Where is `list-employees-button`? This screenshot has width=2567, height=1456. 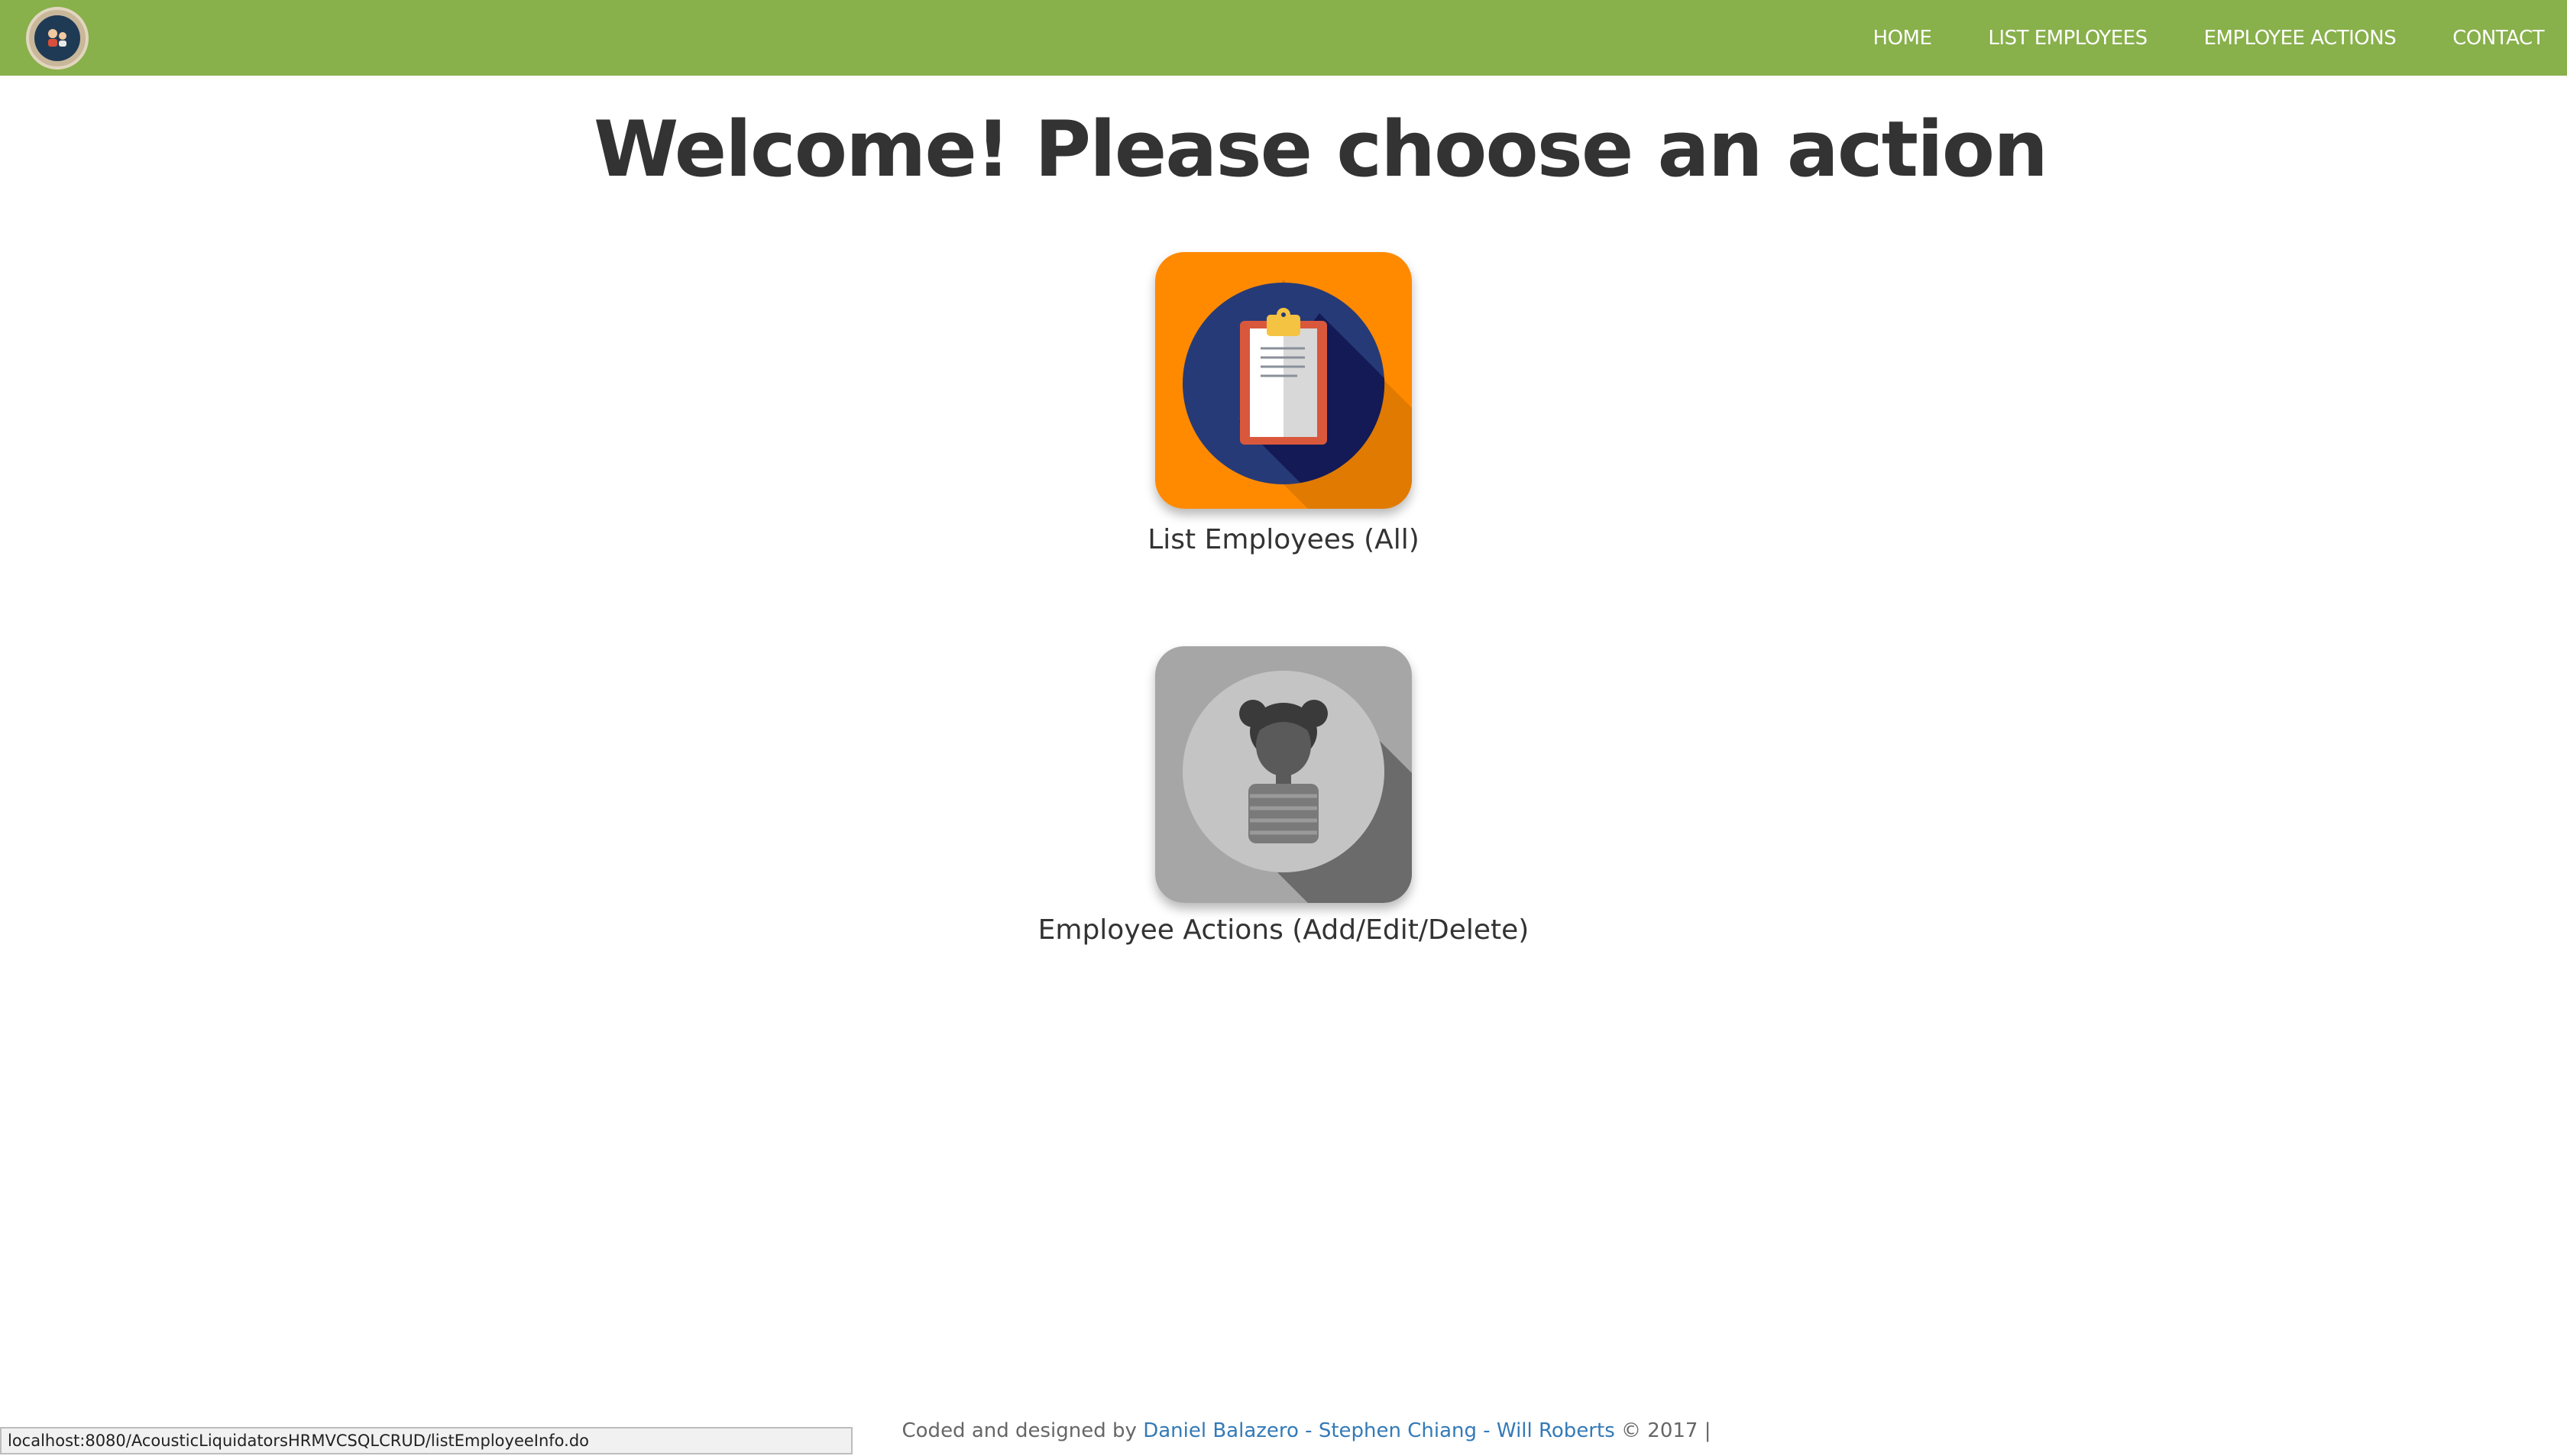
list-employees-button is located at coordinates (1283, 381).